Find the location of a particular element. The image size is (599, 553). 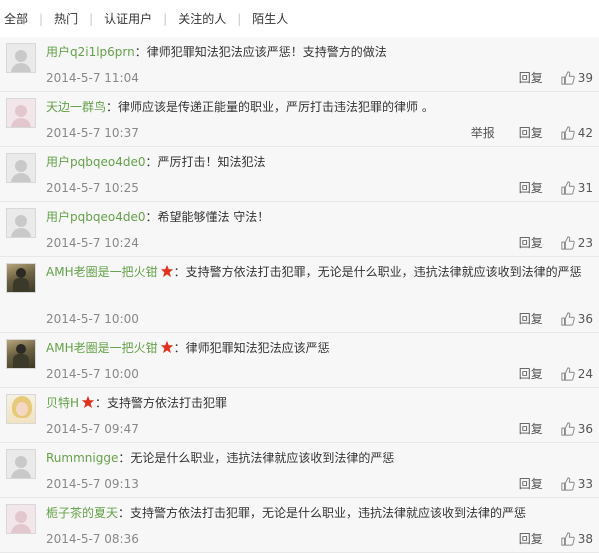

comment-timestamp: 2014-5-7 08:36 is located at coordinates (92, 539).